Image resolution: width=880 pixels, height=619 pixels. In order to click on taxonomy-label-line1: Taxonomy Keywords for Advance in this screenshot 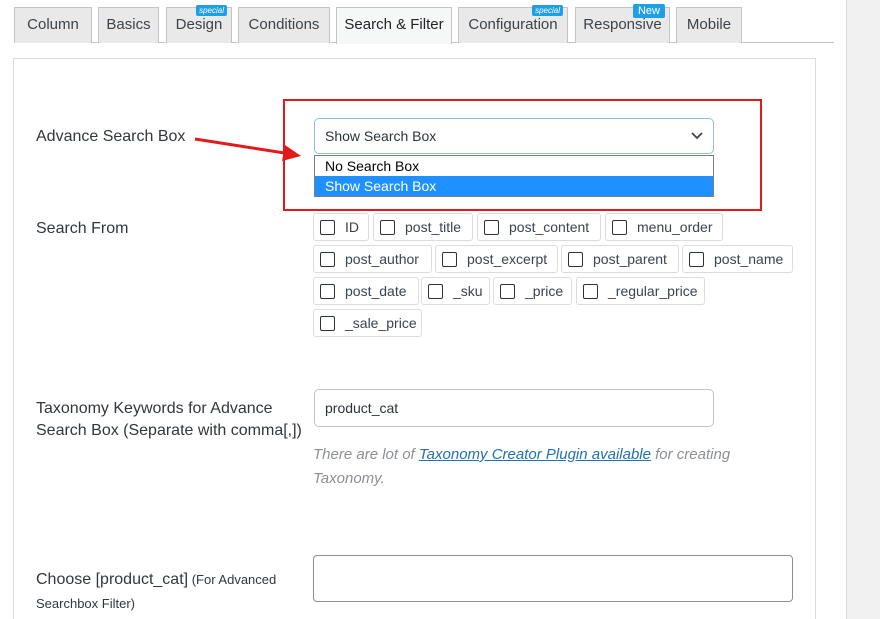, I will do `click(154, 408)`.